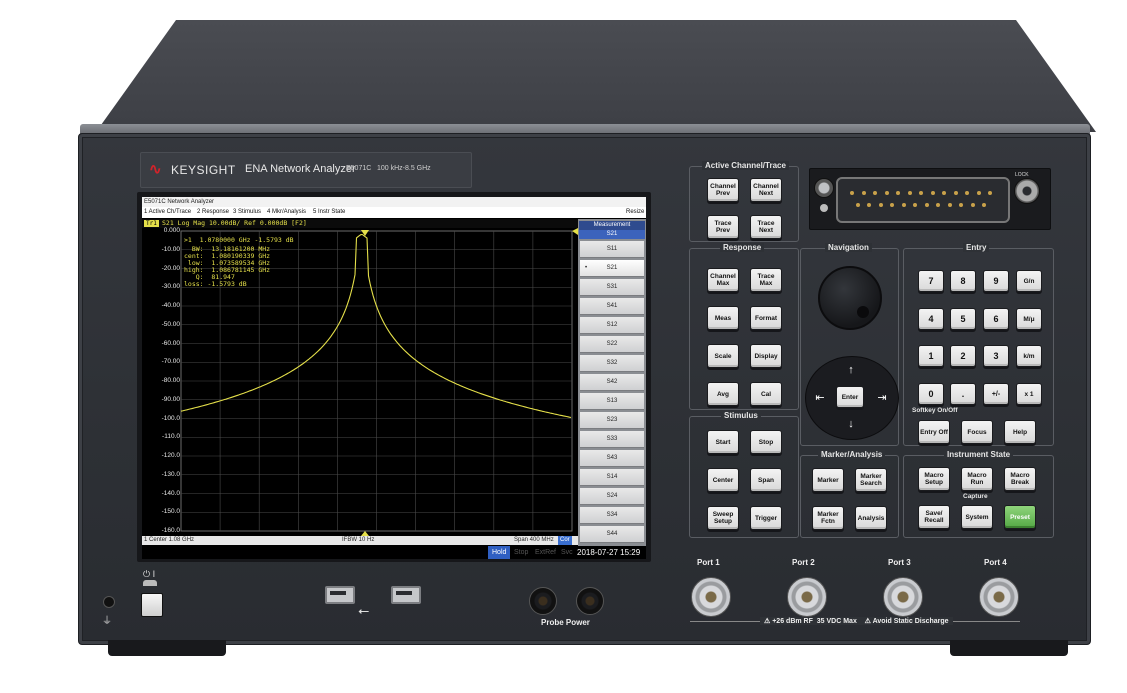 The height and width of the screenshot is (693, 1127). Describe the element at coordinates (977, 517) in the screenshot. I see `system-button: System` at that location.